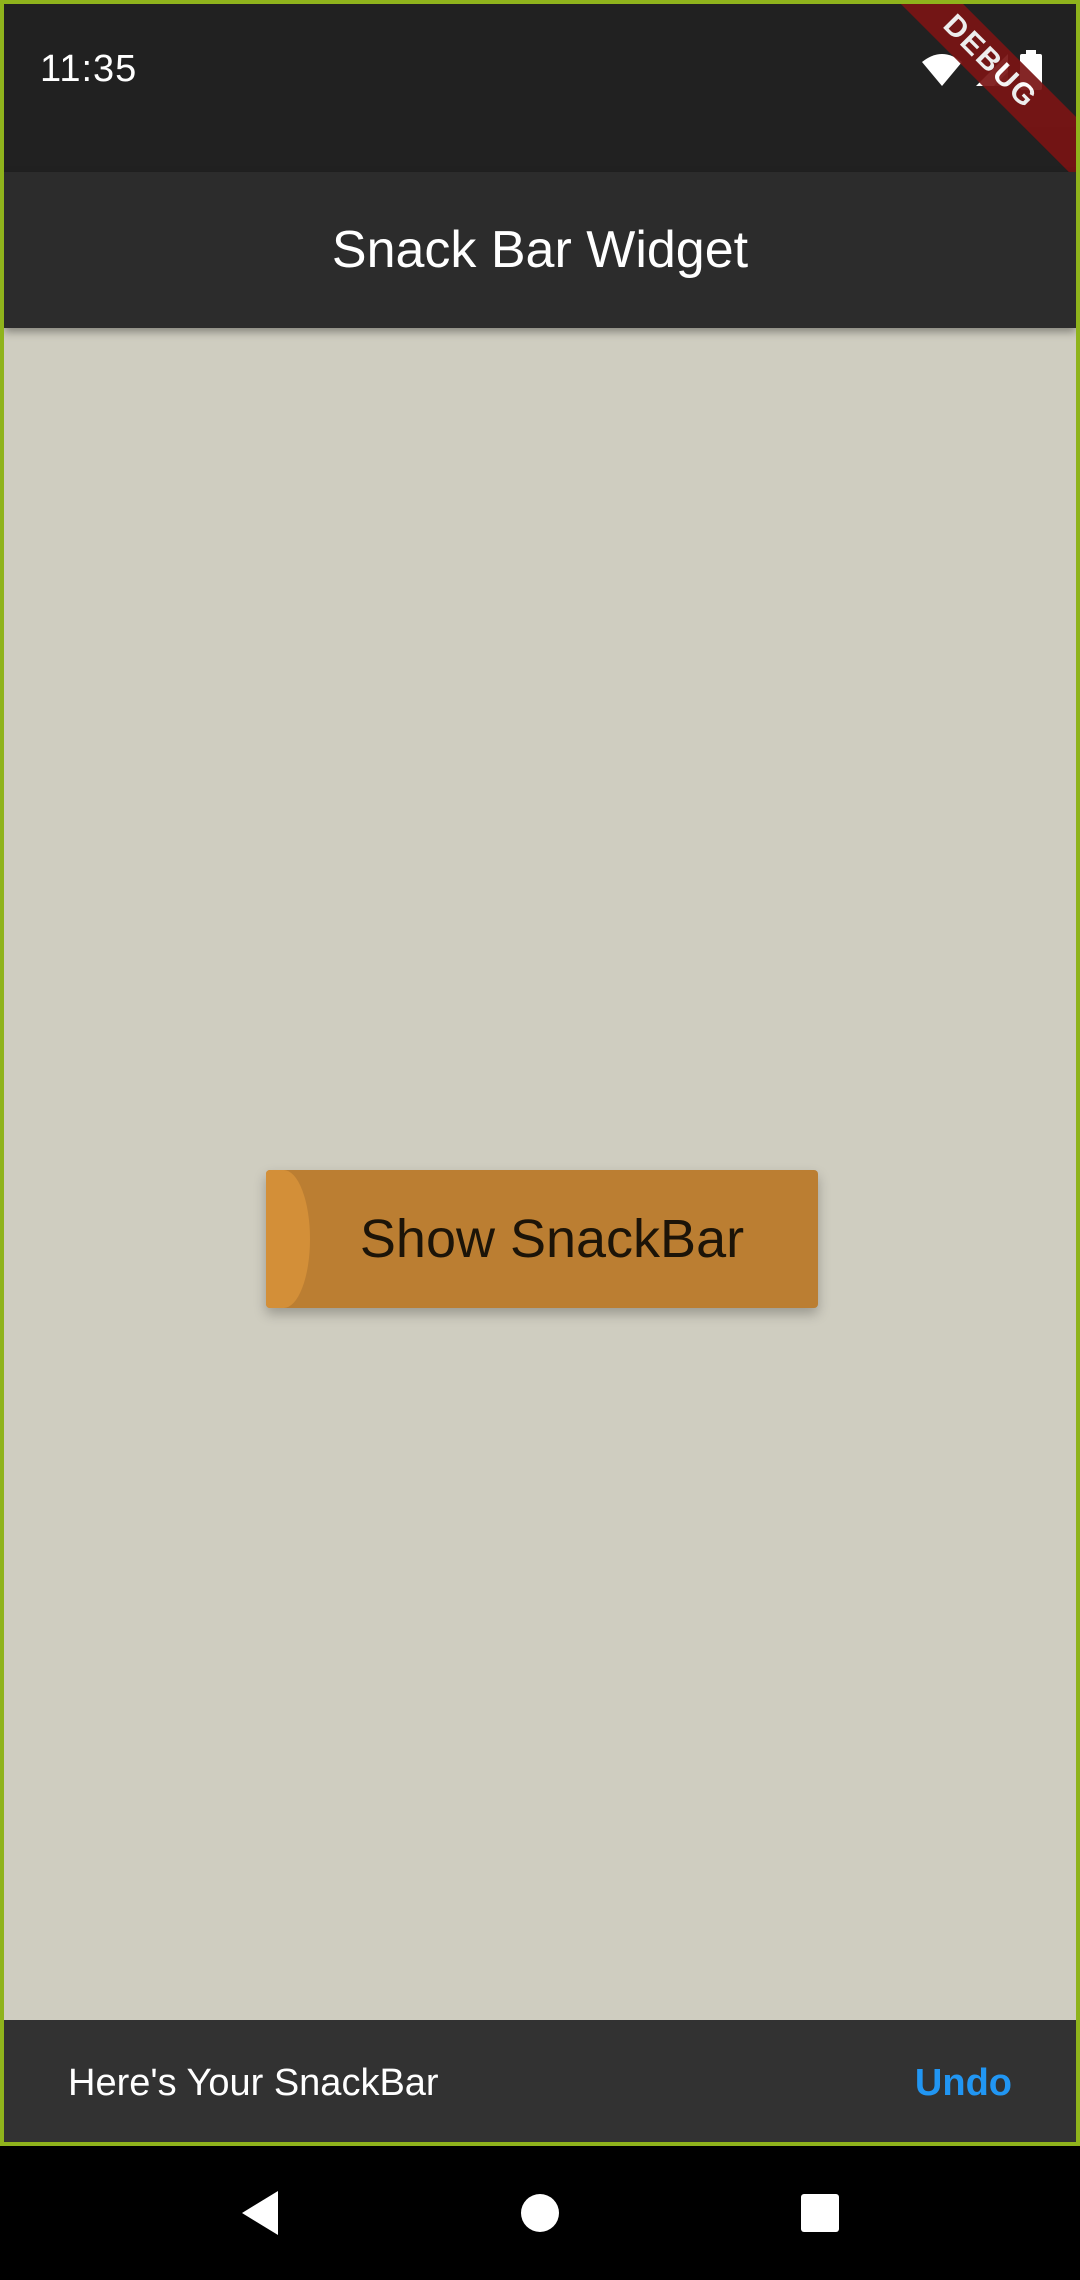  Describe the element at coordinates (540, 2081) in the screenshot. I see `snackbar: Here's Your SnackBar Undo` at that location.